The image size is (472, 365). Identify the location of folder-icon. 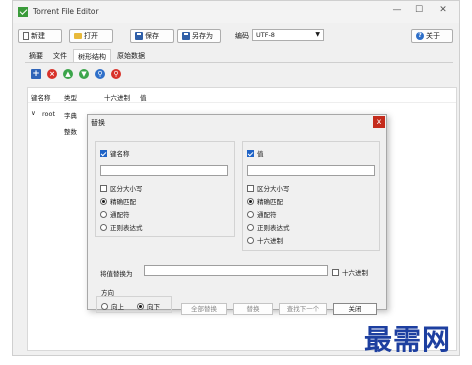
(78, 36).